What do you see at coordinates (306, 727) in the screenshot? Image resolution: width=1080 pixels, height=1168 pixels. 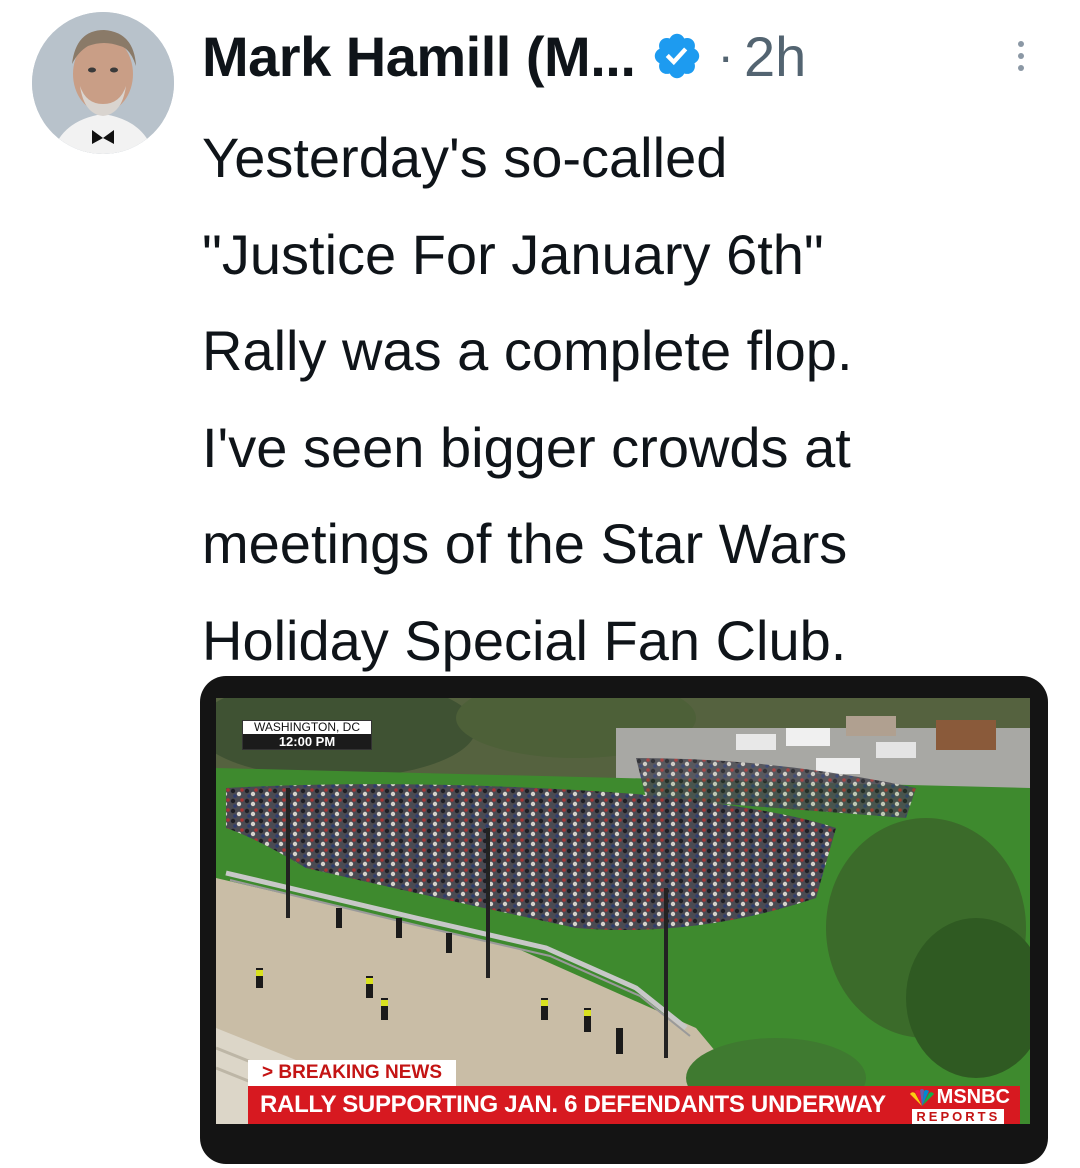 I see `location-label: WASHINGTON, DC` at bounding box center [306, 727].